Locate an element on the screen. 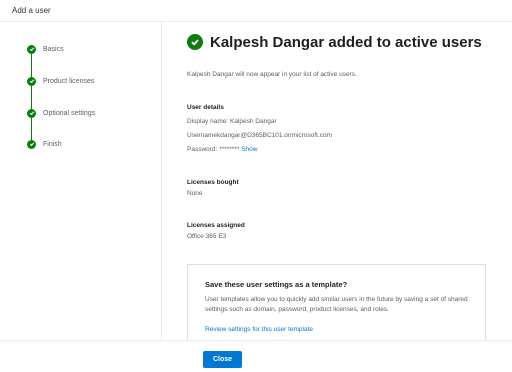 Image resolution: width=512 pixels, height=372 pixels. licenses-assigned-heading: Licenses assigned is located at coordinates (216, 225).